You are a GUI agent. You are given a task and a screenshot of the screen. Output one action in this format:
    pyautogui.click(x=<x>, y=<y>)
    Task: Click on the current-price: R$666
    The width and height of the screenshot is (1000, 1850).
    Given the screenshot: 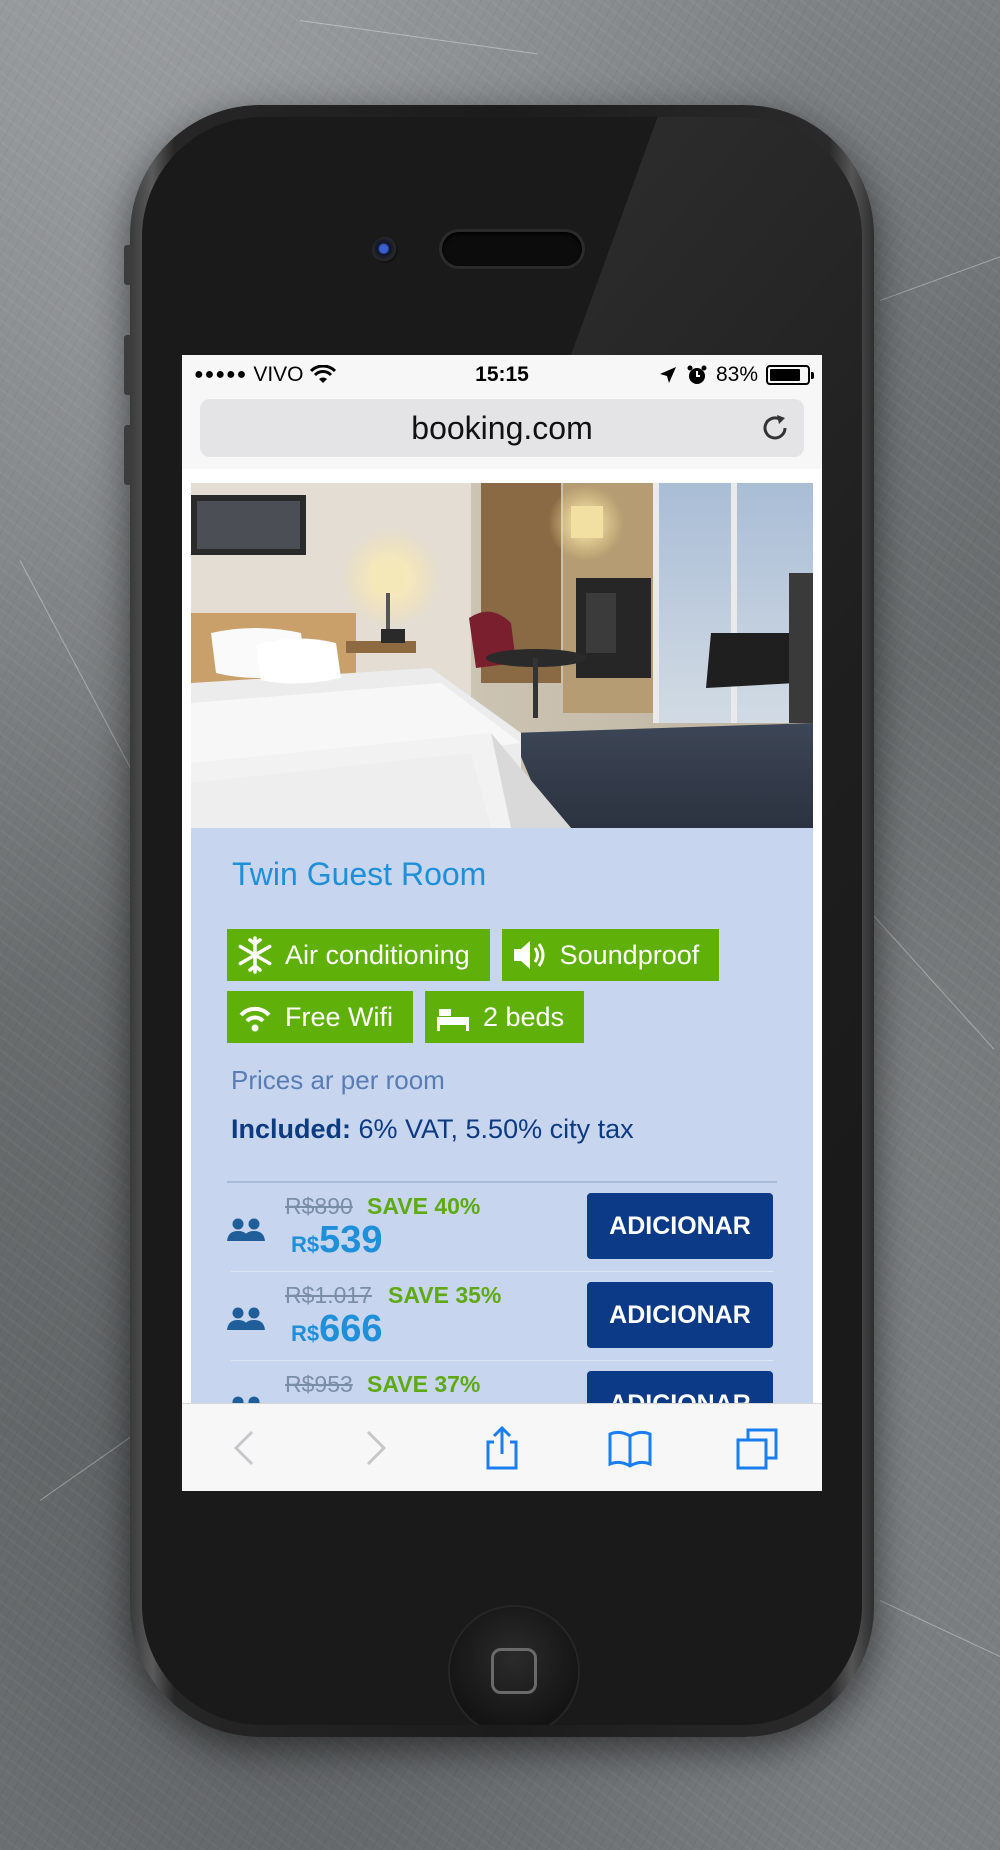 What is the action you would take?
    pyautogui.click(x=337, y=1329)
    